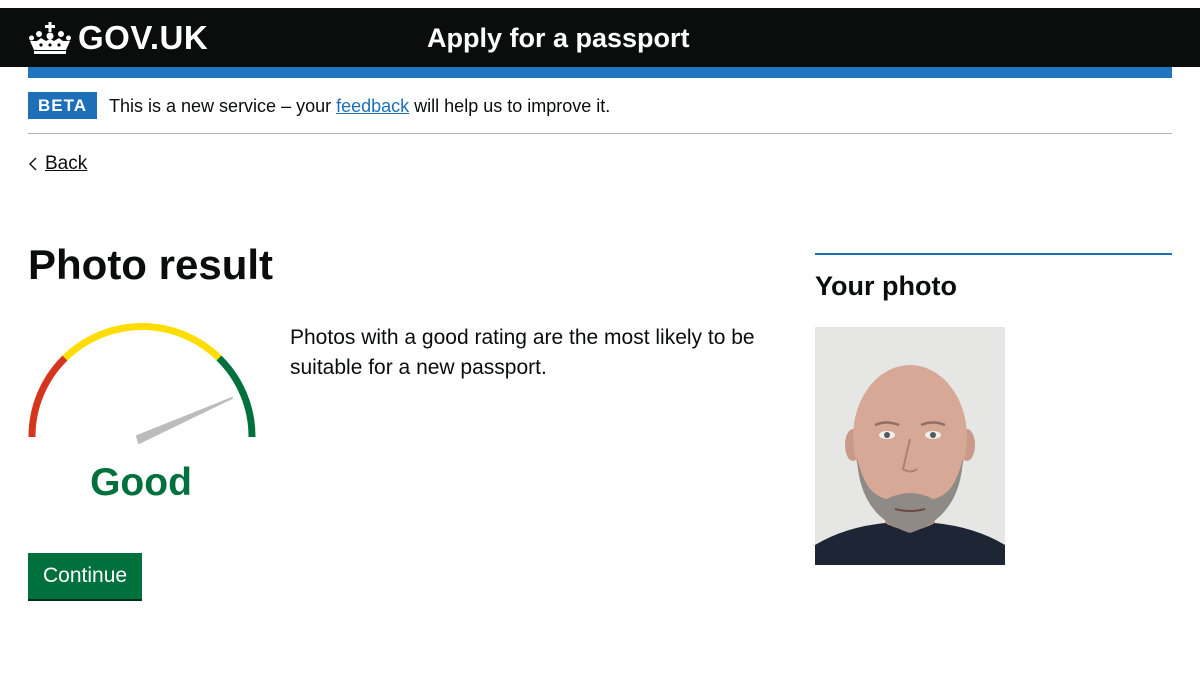 The image size is (1200, 675). I want to click on phase-text-after: will help us to improve it., so click(510, 105).